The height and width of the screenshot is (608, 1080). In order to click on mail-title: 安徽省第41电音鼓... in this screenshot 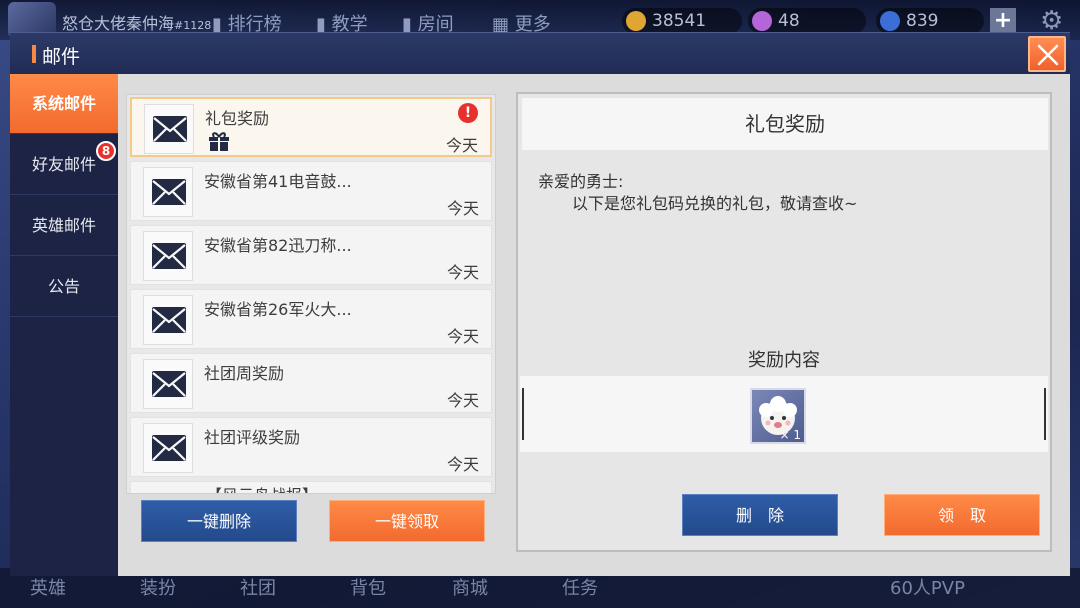, I will do `click(278, 181)`.